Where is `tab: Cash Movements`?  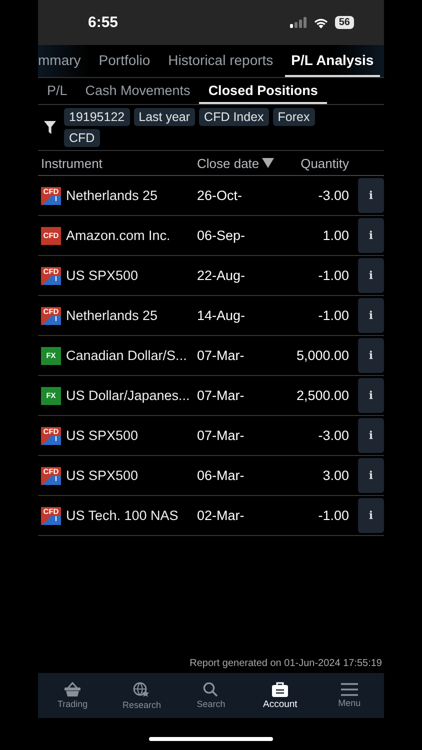 tab: Cash Movements is located at coordinates (138, 91).